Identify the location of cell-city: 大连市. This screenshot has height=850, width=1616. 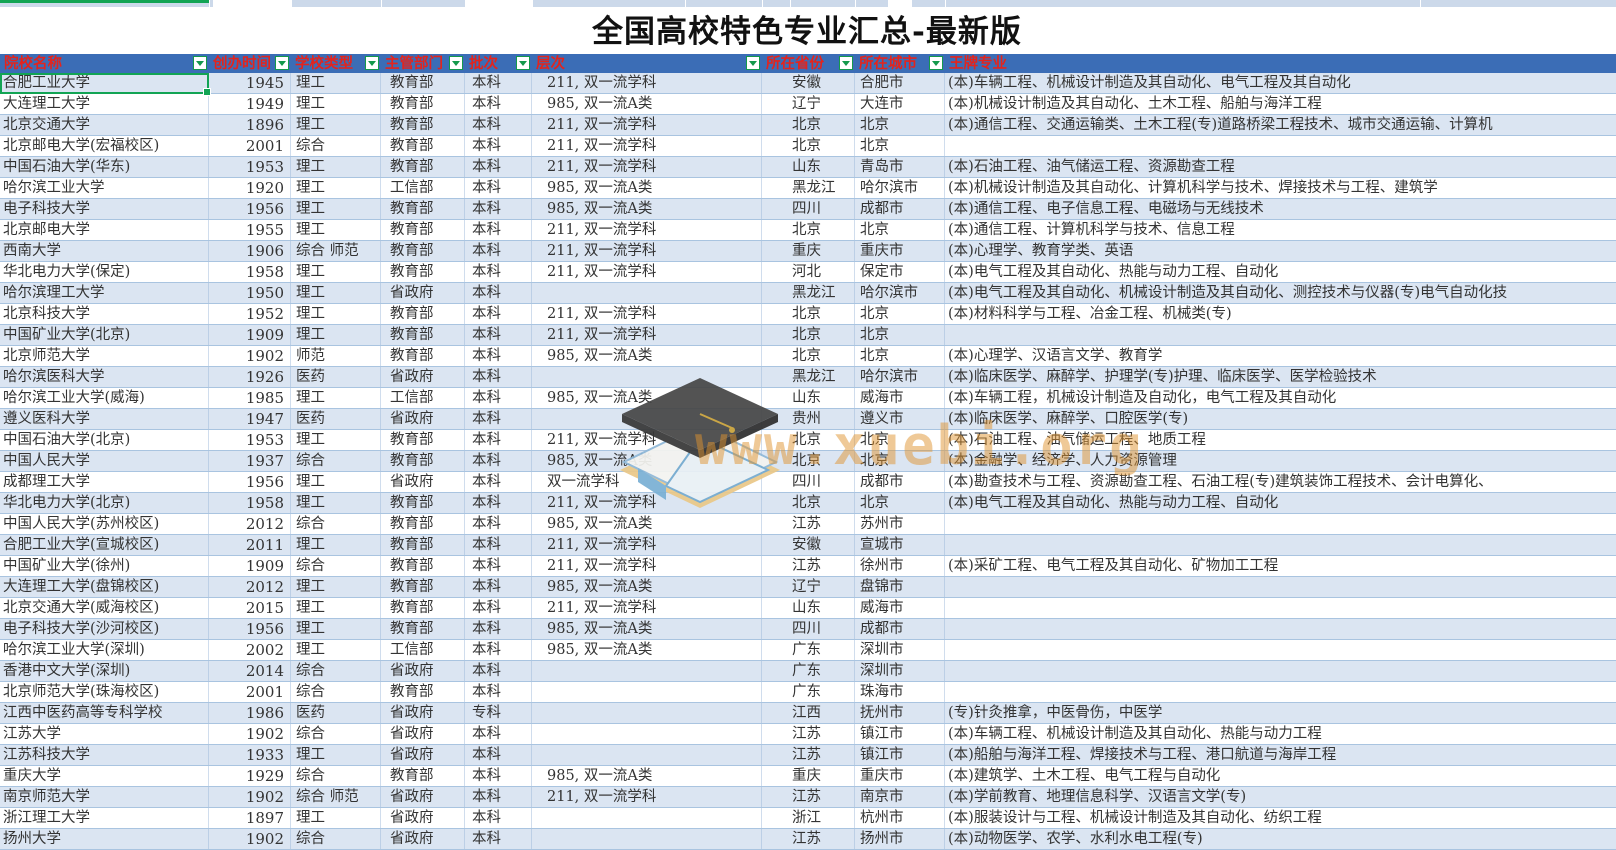
(900, 104).